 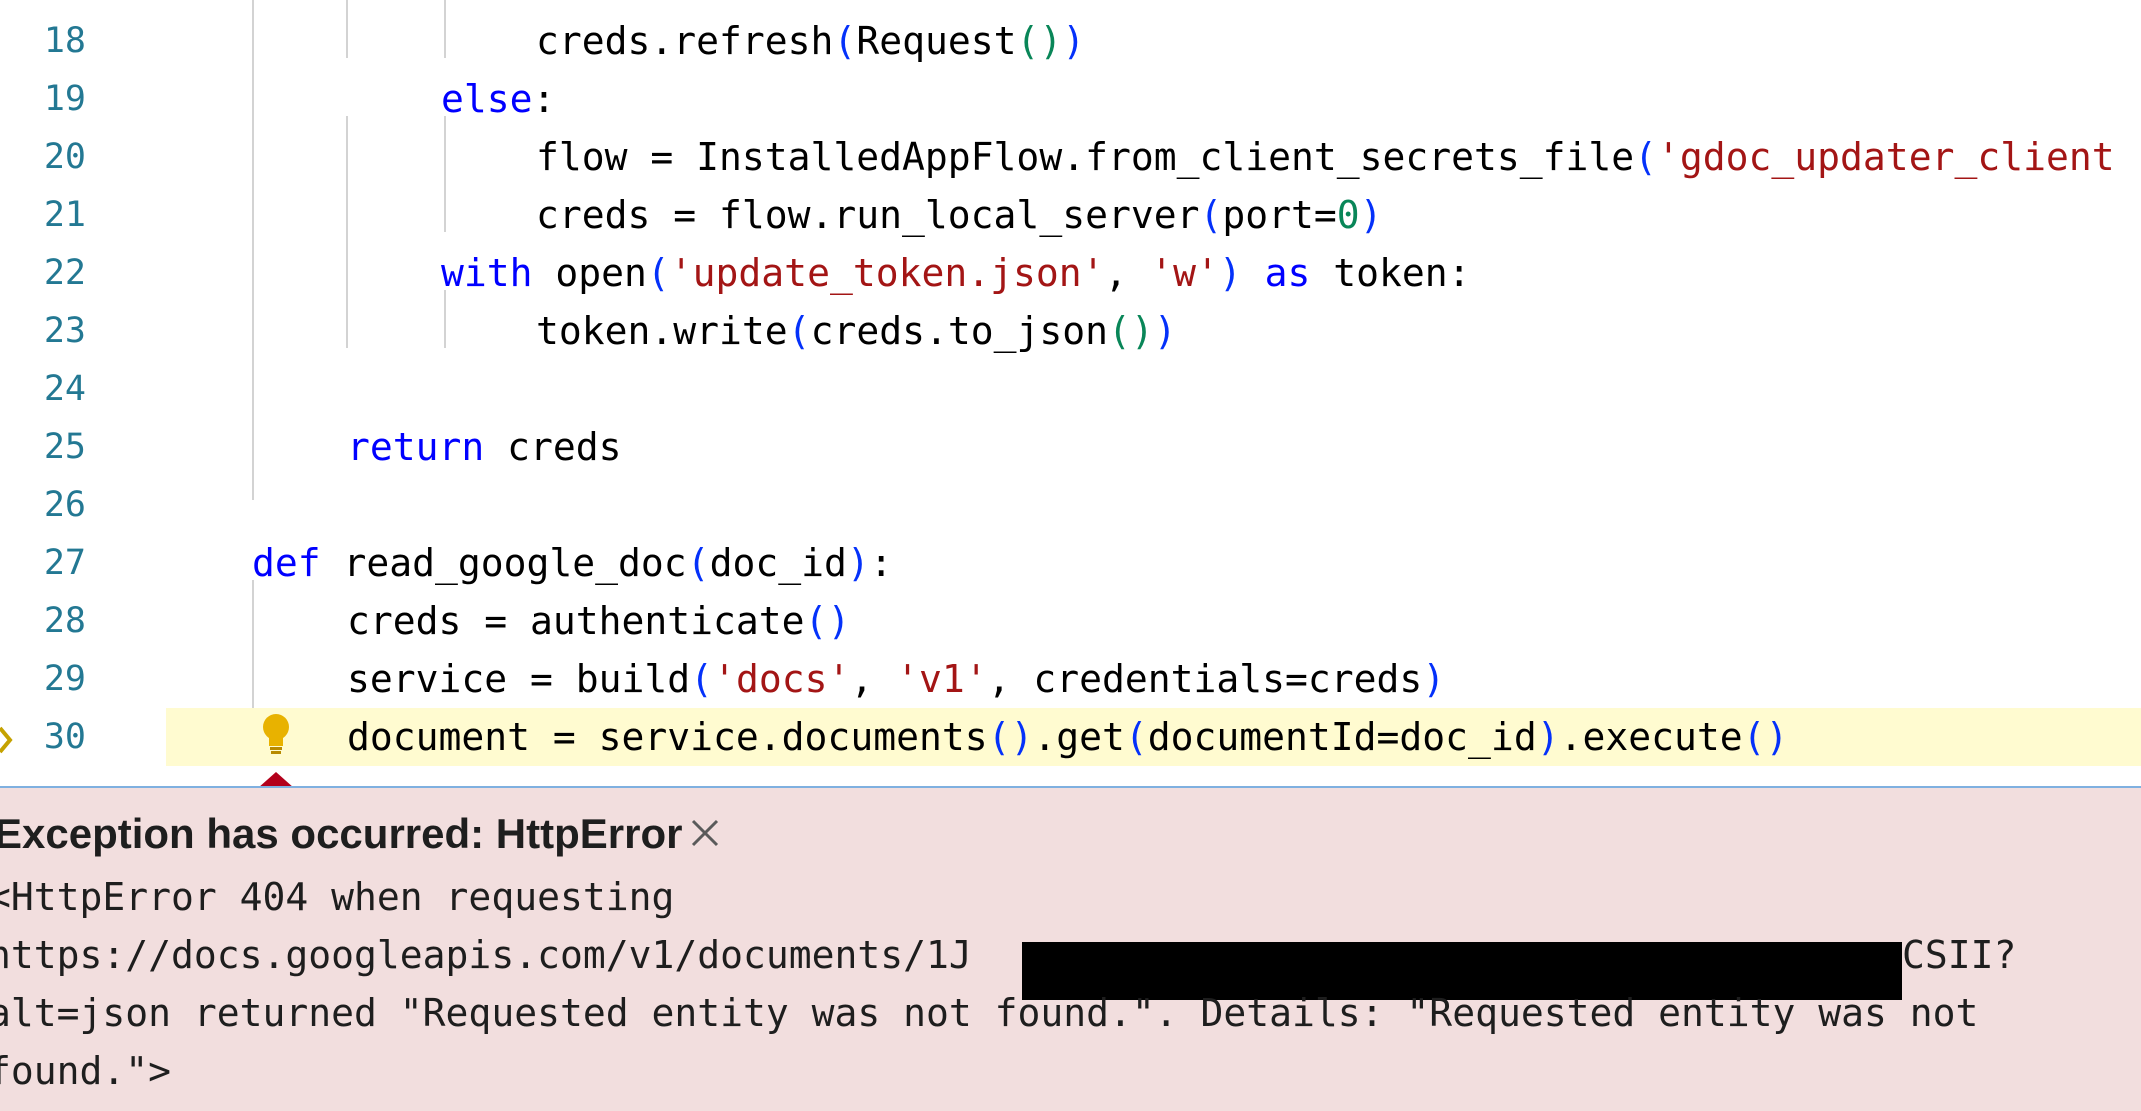 I want to click on code-token: open, so click(x=589, y=273).